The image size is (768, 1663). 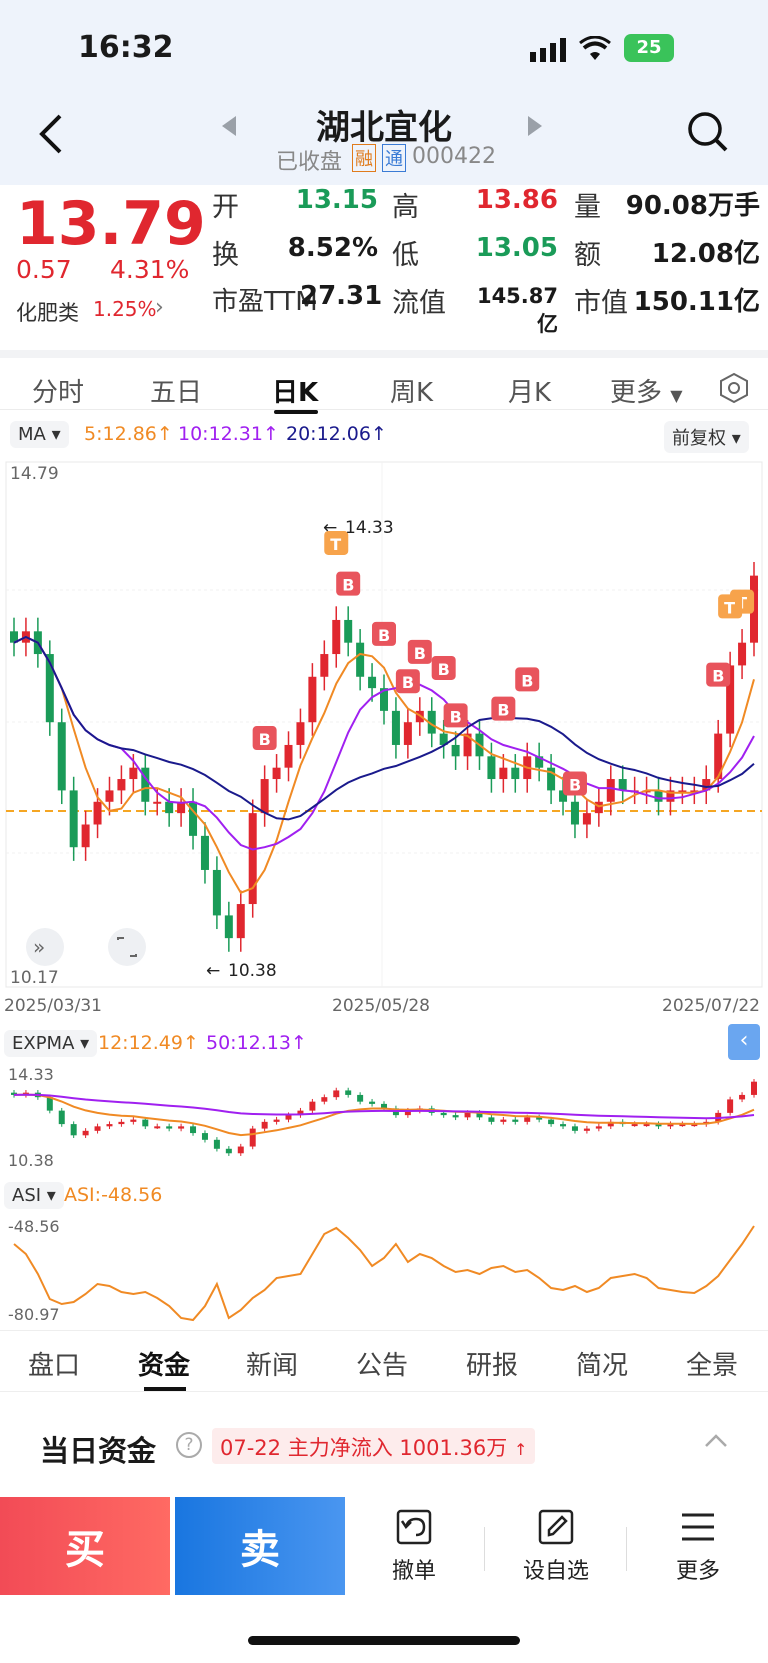 I want to click on ma-selector: MA ▾, so click(x=39, y=434).